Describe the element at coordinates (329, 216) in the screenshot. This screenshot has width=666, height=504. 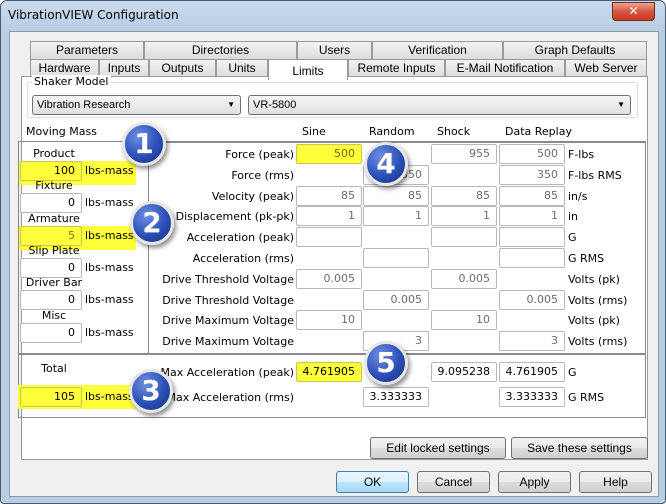
I see `limit-input-sine: 1` at that location.